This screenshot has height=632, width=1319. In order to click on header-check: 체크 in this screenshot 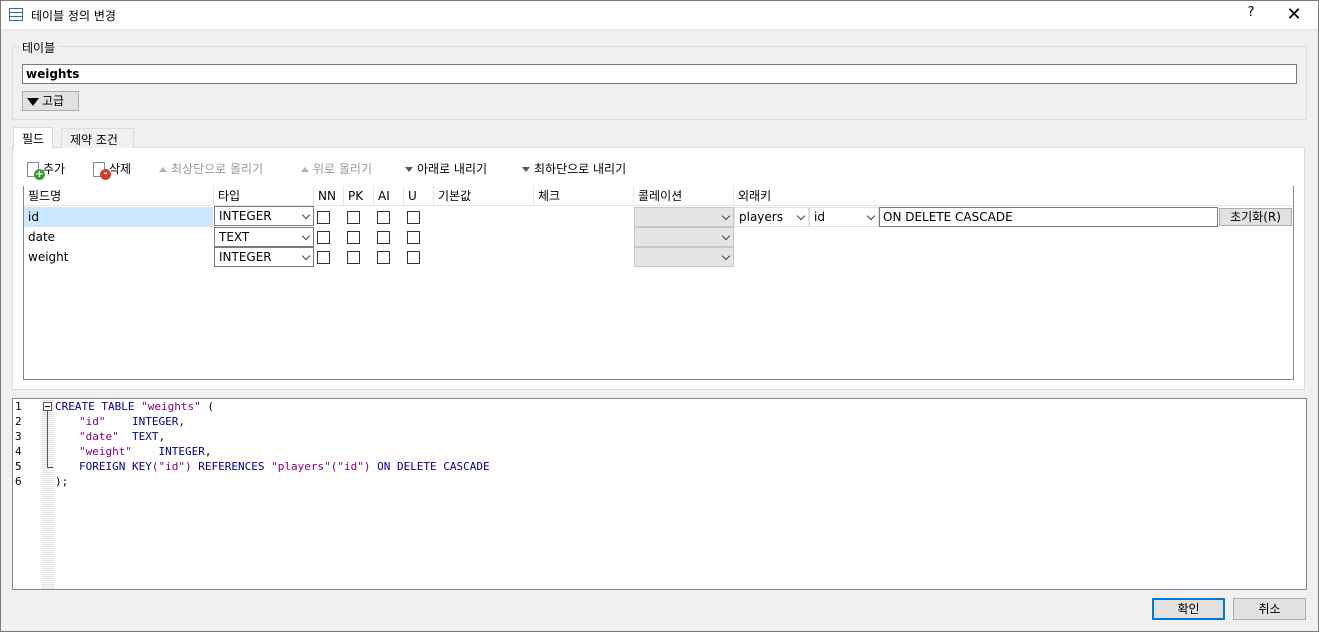, I will do `click(584, 196)`.